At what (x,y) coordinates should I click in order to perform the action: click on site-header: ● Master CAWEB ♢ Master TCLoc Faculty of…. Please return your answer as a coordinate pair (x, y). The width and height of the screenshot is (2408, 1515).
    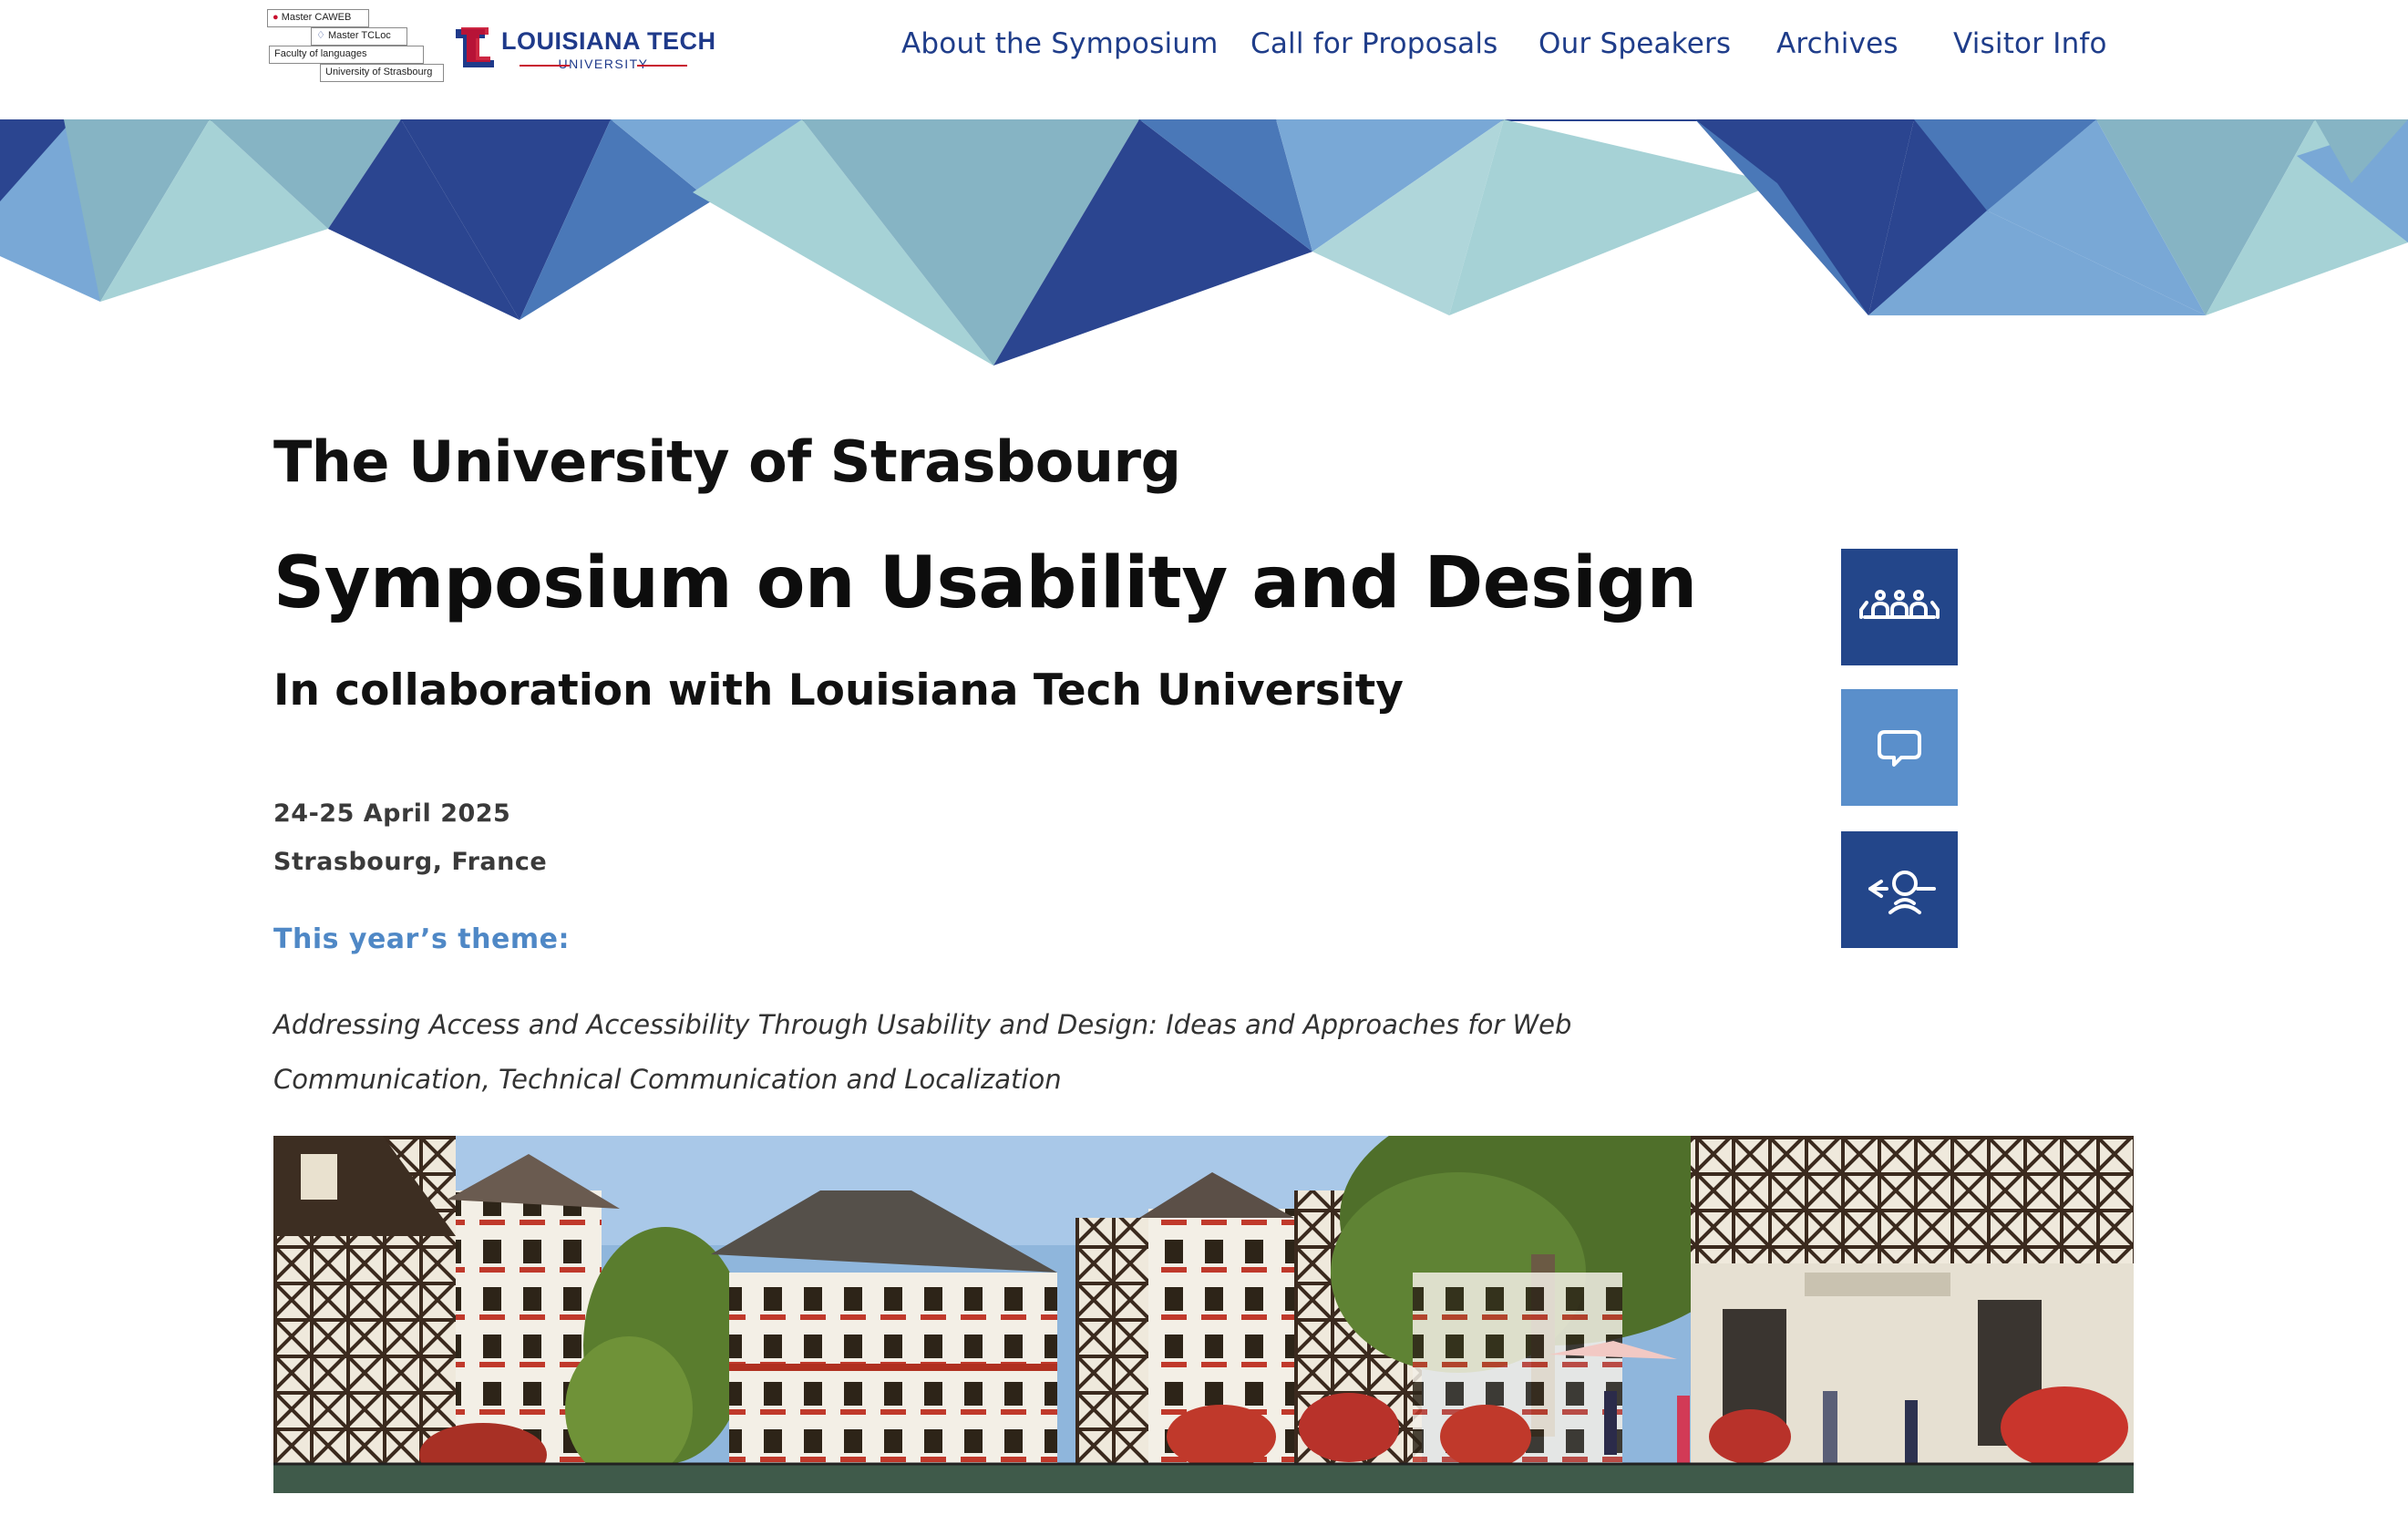
    Looking at the image, I should click on (1204, 59).